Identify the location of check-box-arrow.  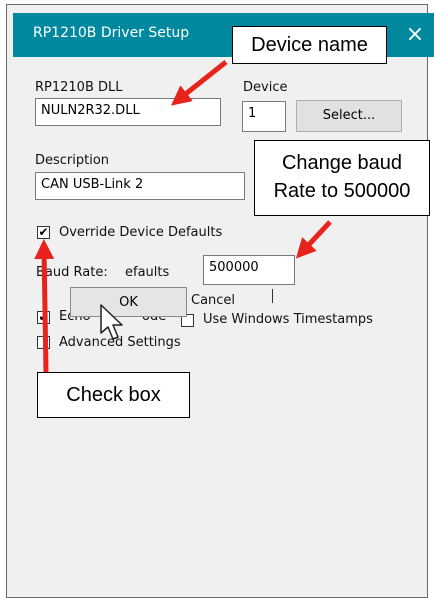
(44, 306).